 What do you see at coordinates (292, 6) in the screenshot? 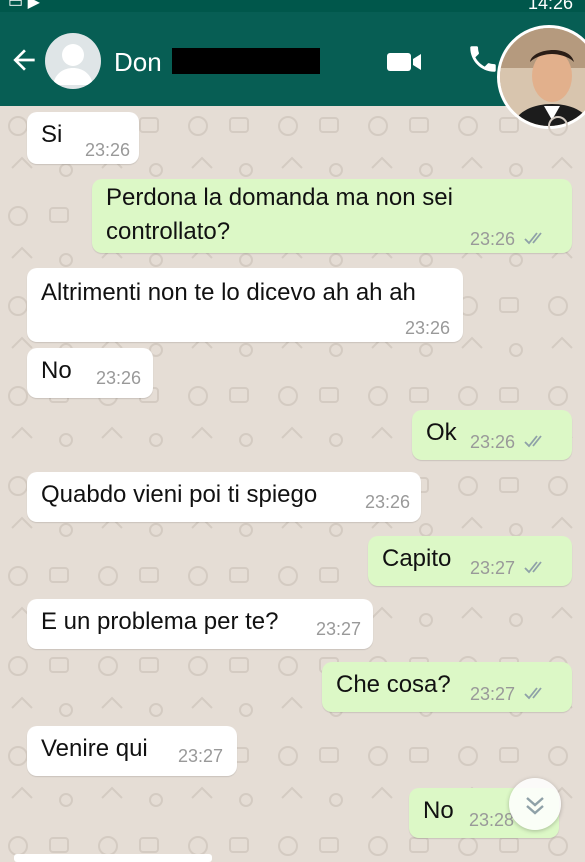
I see `status-bar: ▭ ▶ 14:26` at bounding box center [292, 6].